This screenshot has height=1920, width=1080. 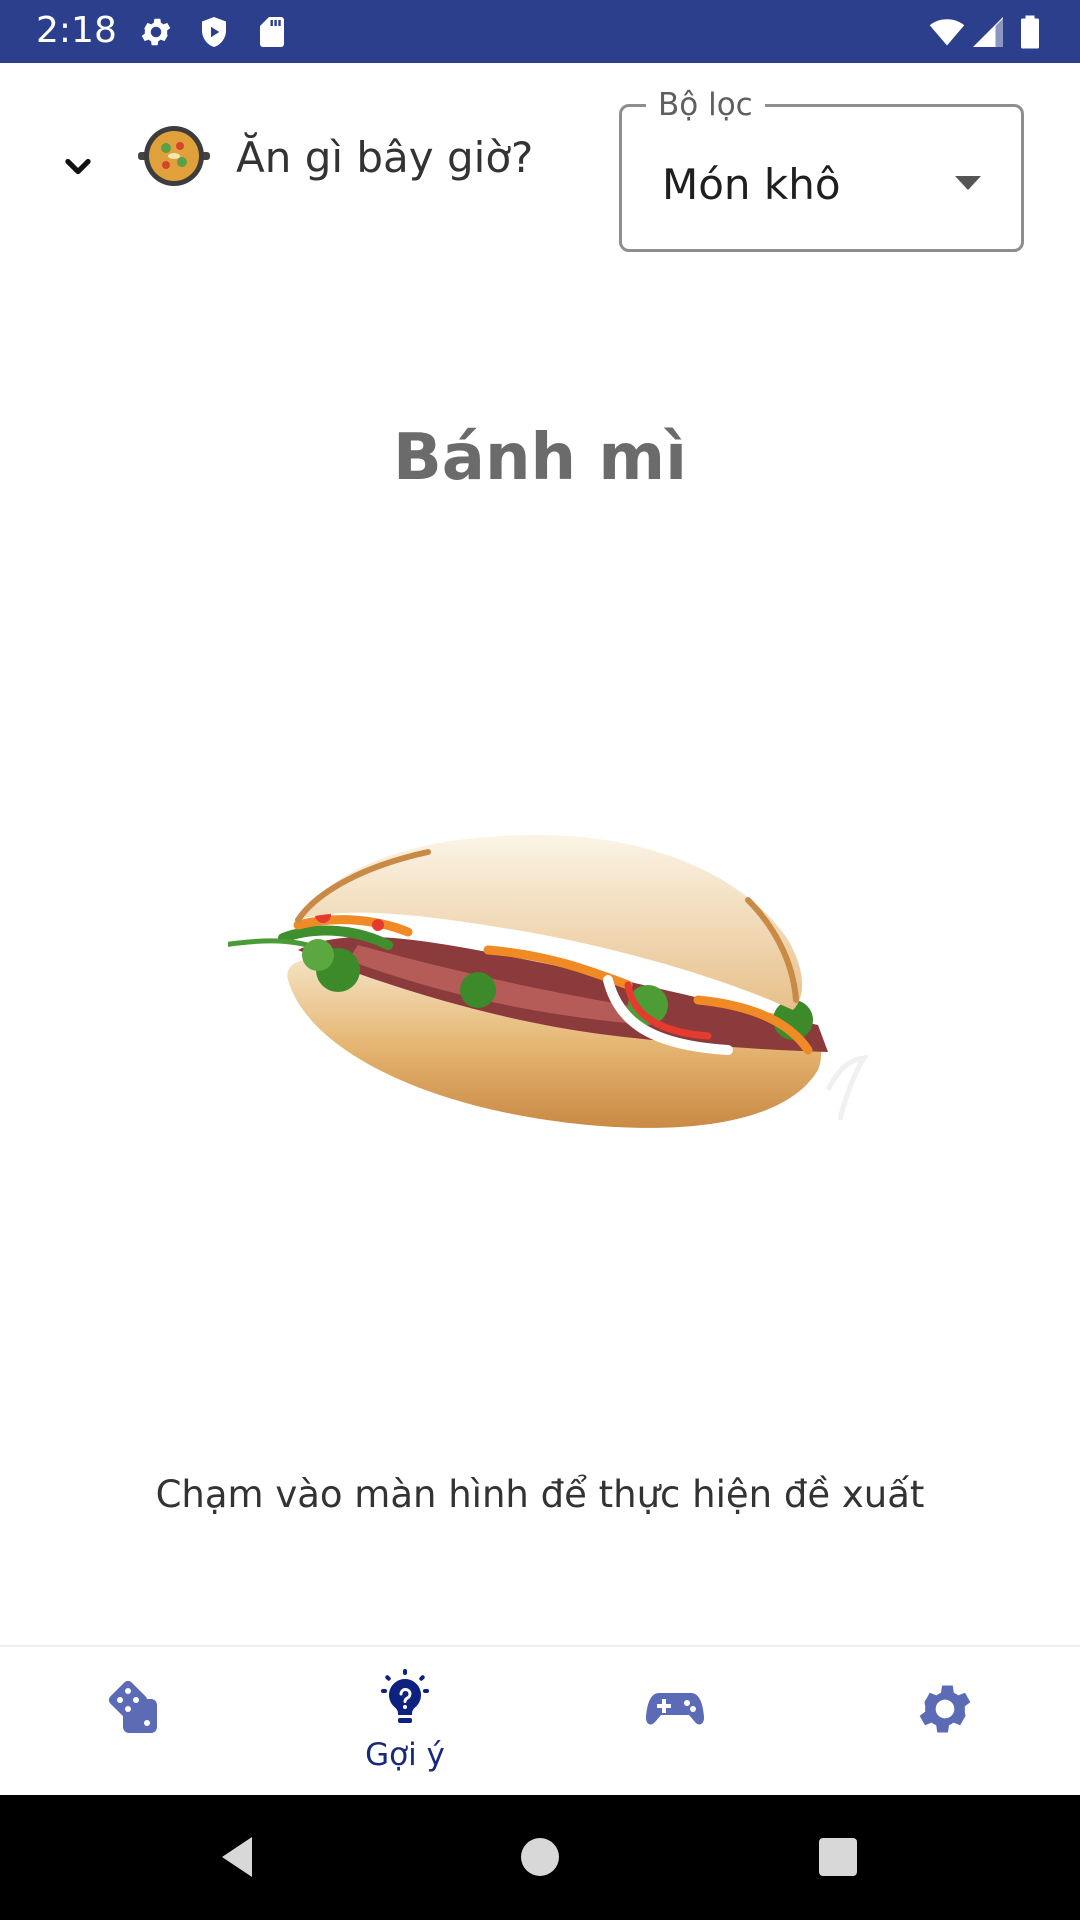 I want to click on status-time: 2:18, so click(x=76, y=30).